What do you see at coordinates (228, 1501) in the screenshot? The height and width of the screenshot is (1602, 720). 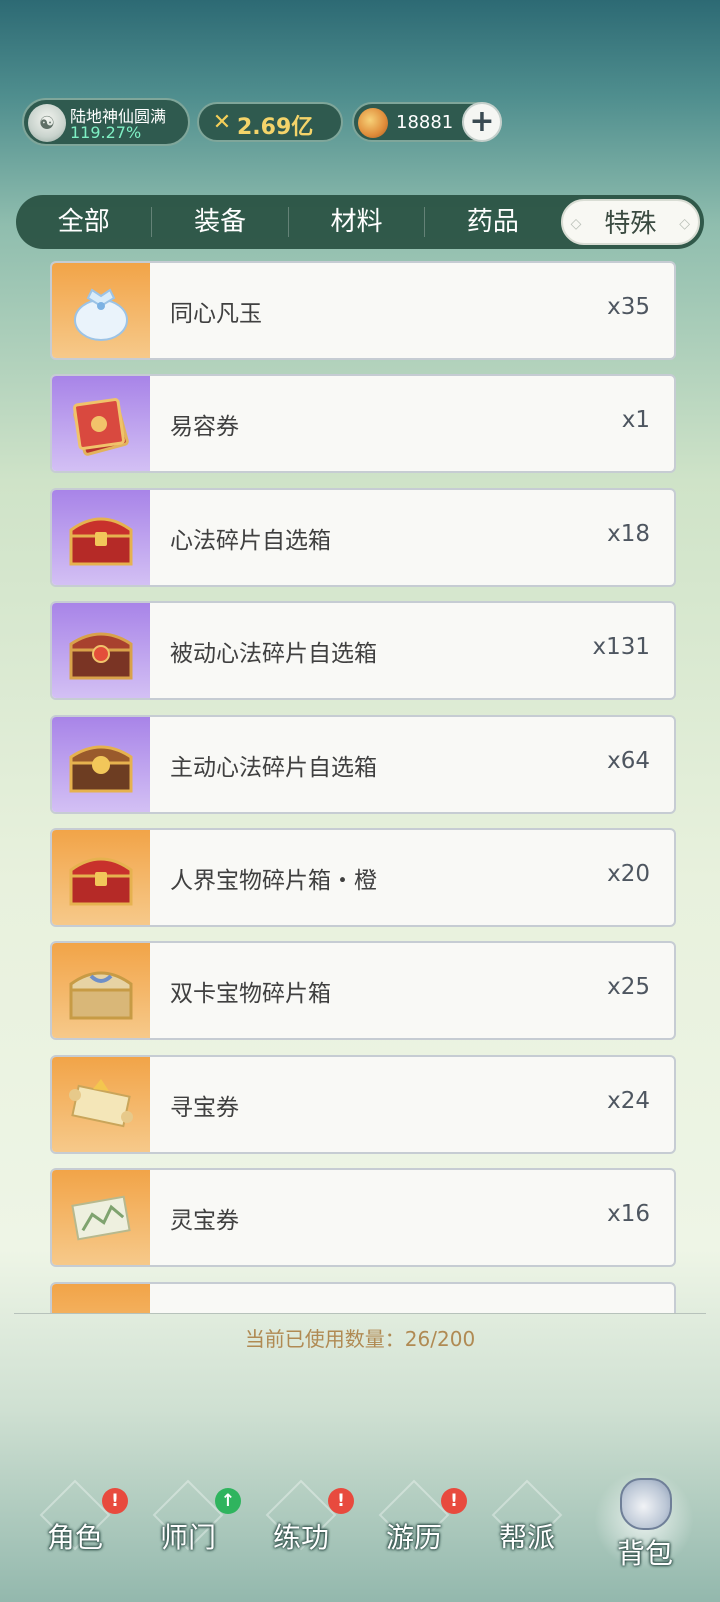 I see `upgrade-arrow-icon: ↑` at bounding box center [228, 1501].